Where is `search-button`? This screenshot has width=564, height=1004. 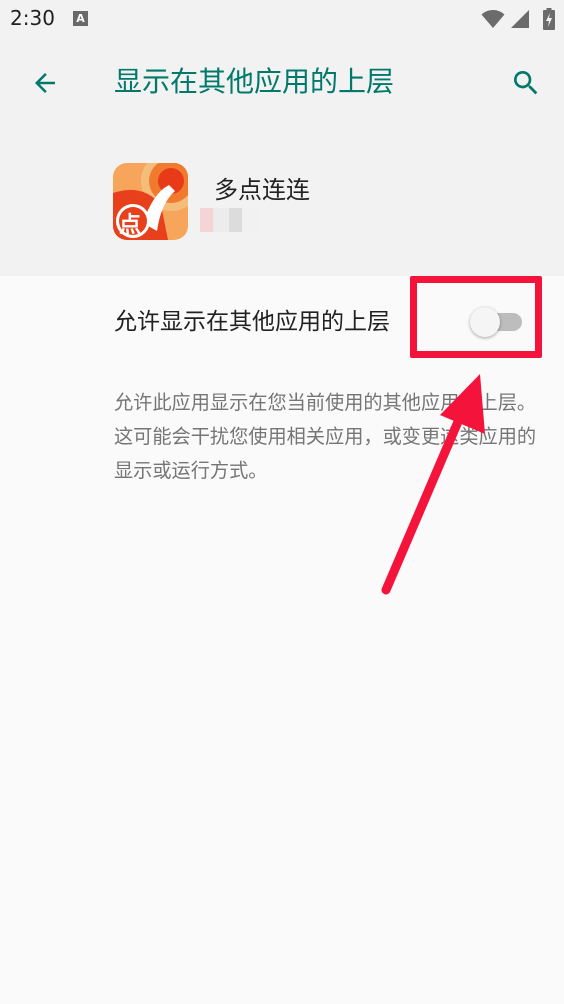 search-button is located at coordinates (526, 83).